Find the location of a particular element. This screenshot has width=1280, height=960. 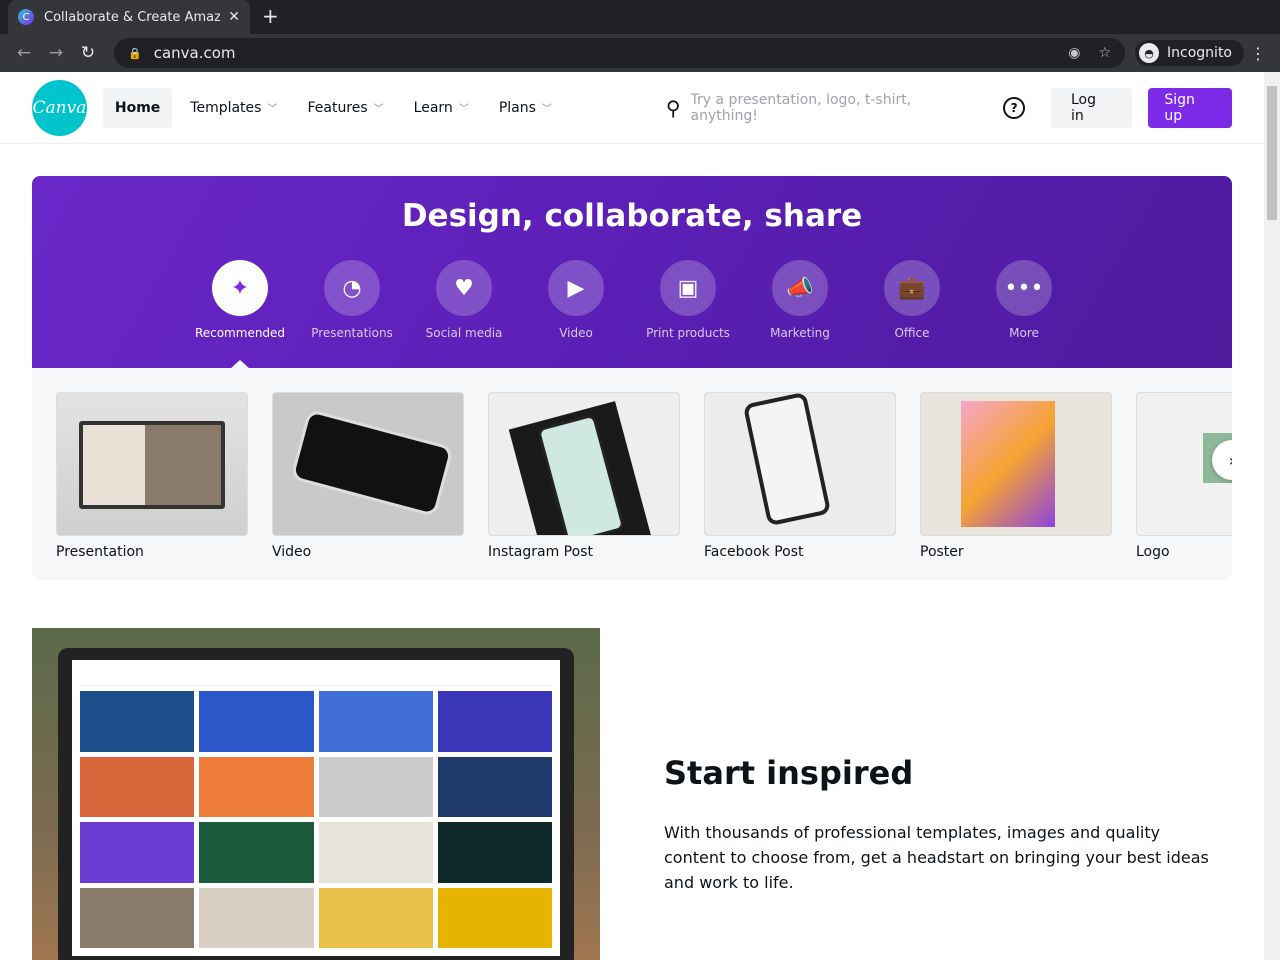

nav-features: Features ﹀ is located at coordinates (345, 108).